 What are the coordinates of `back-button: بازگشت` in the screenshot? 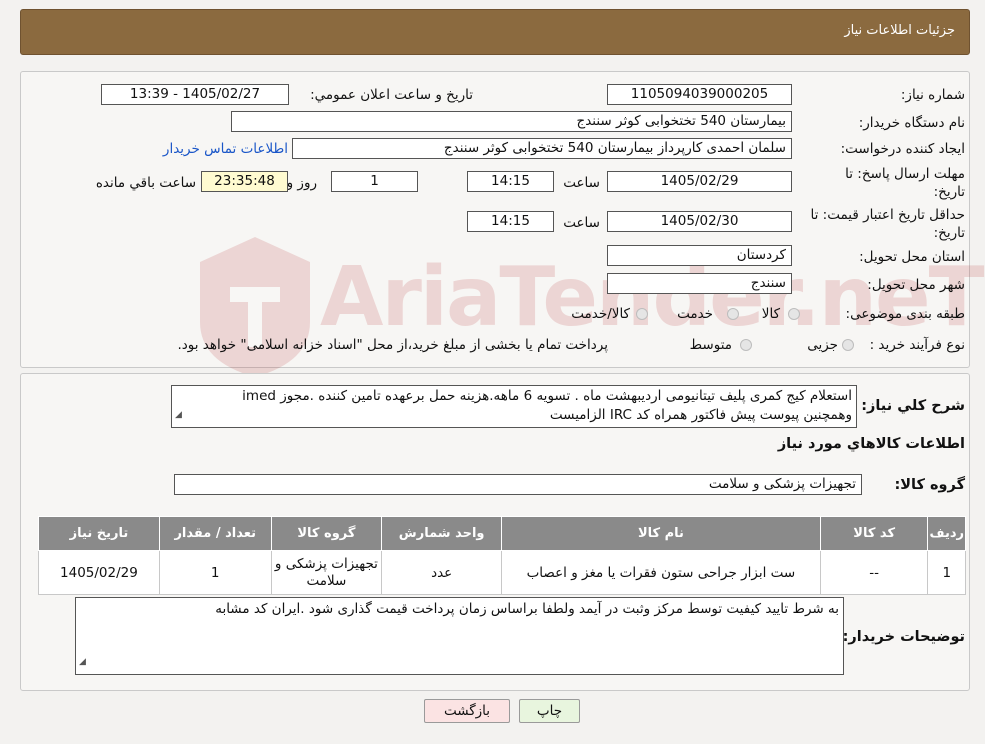 It's located at (467, 711).